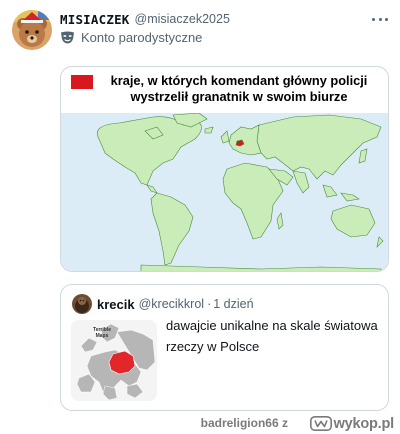  I want to click on author-handle: @misiaczek2025, so click(182, 19).